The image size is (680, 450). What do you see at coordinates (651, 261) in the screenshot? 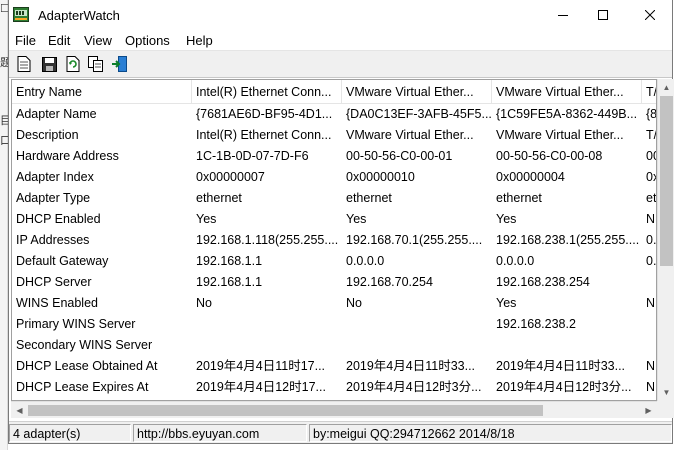
I see `adapter-value-cell: 0.` at bounding box center [651, 261].